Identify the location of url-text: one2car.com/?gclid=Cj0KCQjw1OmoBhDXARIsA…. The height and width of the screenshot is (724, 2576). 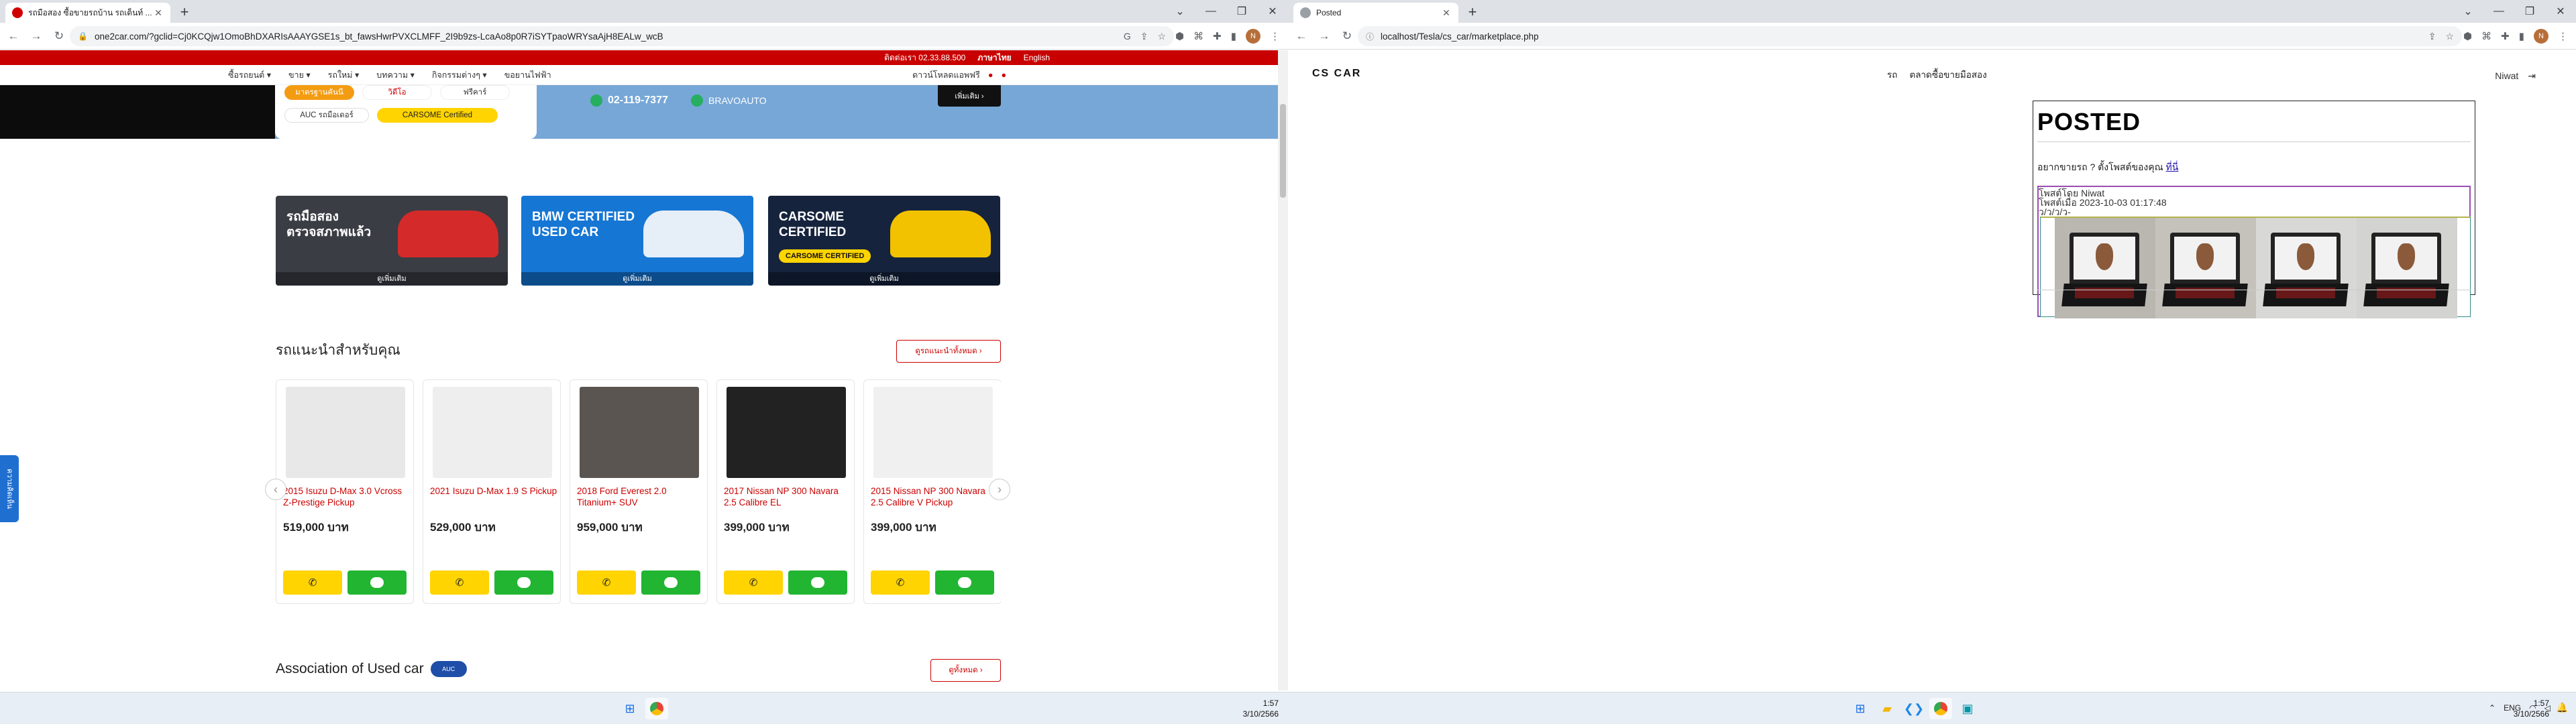
(609, 37).